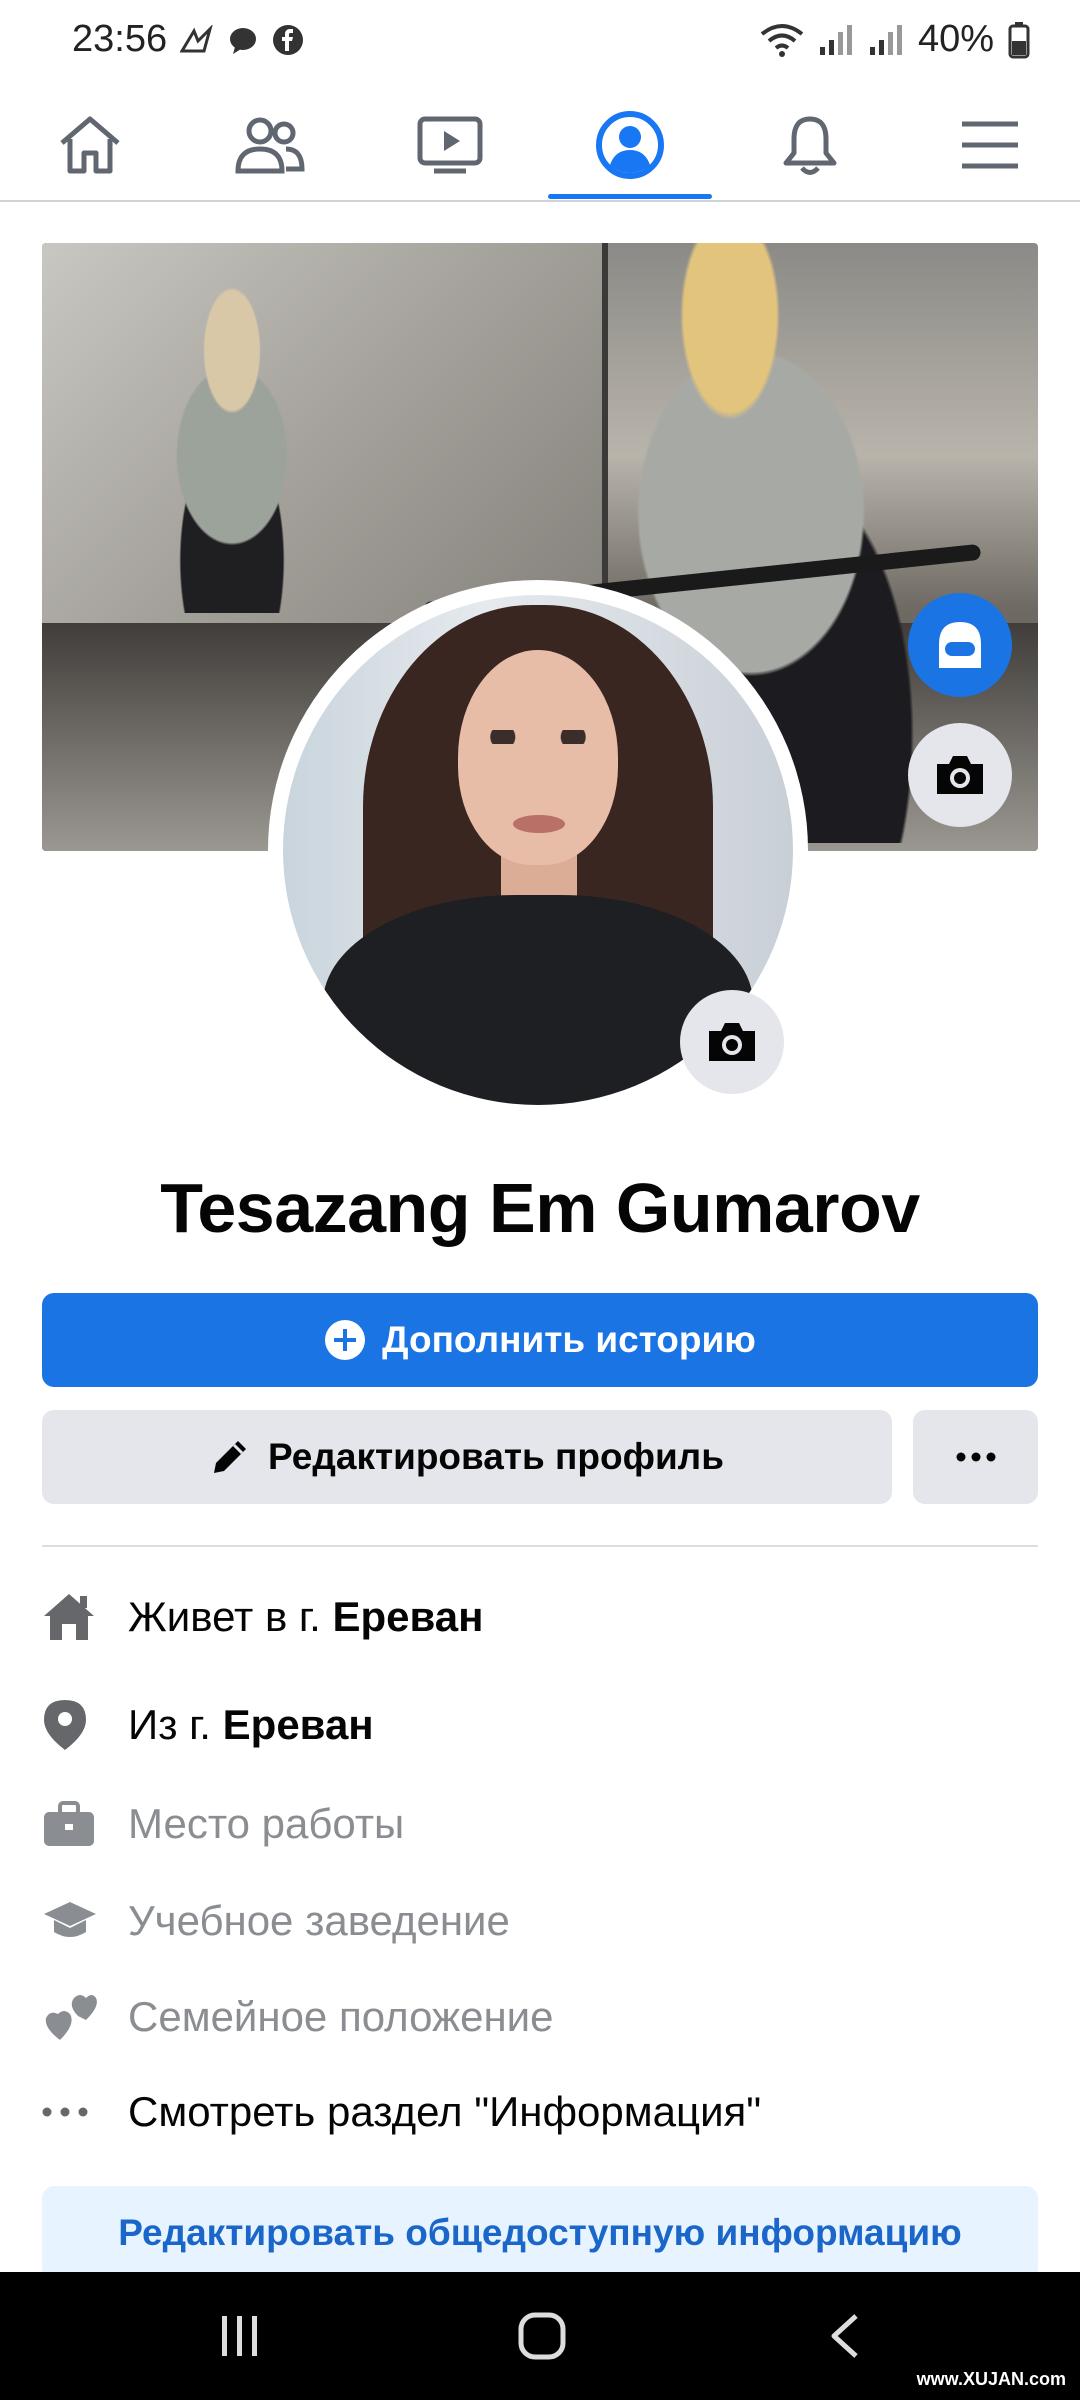  I want to click on info-workplace-icon-wrap, so click(85, 1824).